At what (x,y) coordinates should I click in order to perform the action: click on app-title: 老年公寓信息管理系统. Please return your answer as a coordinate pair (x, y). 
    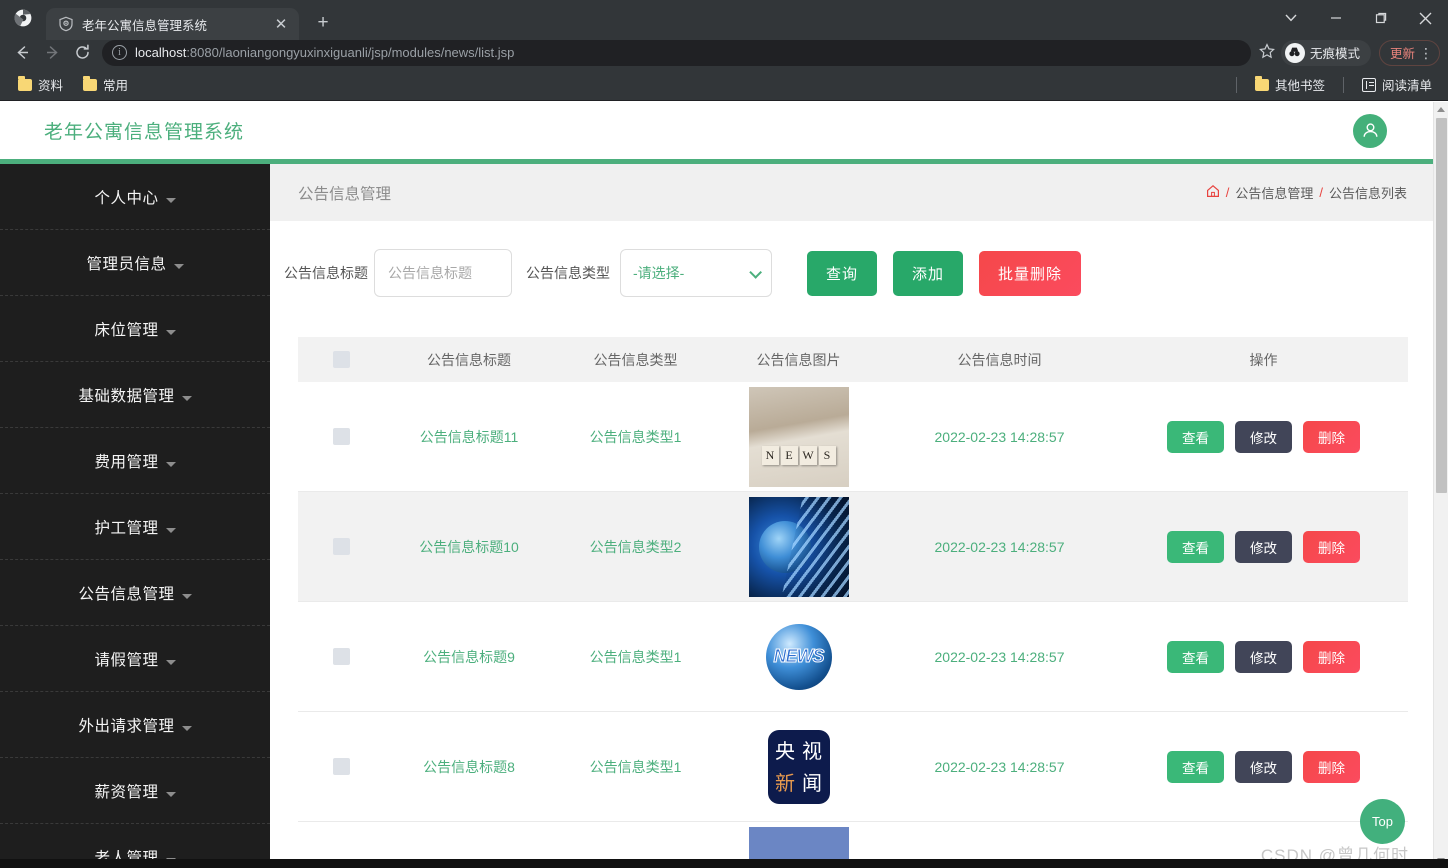
    Looking at the image, I should click on (144, 132).